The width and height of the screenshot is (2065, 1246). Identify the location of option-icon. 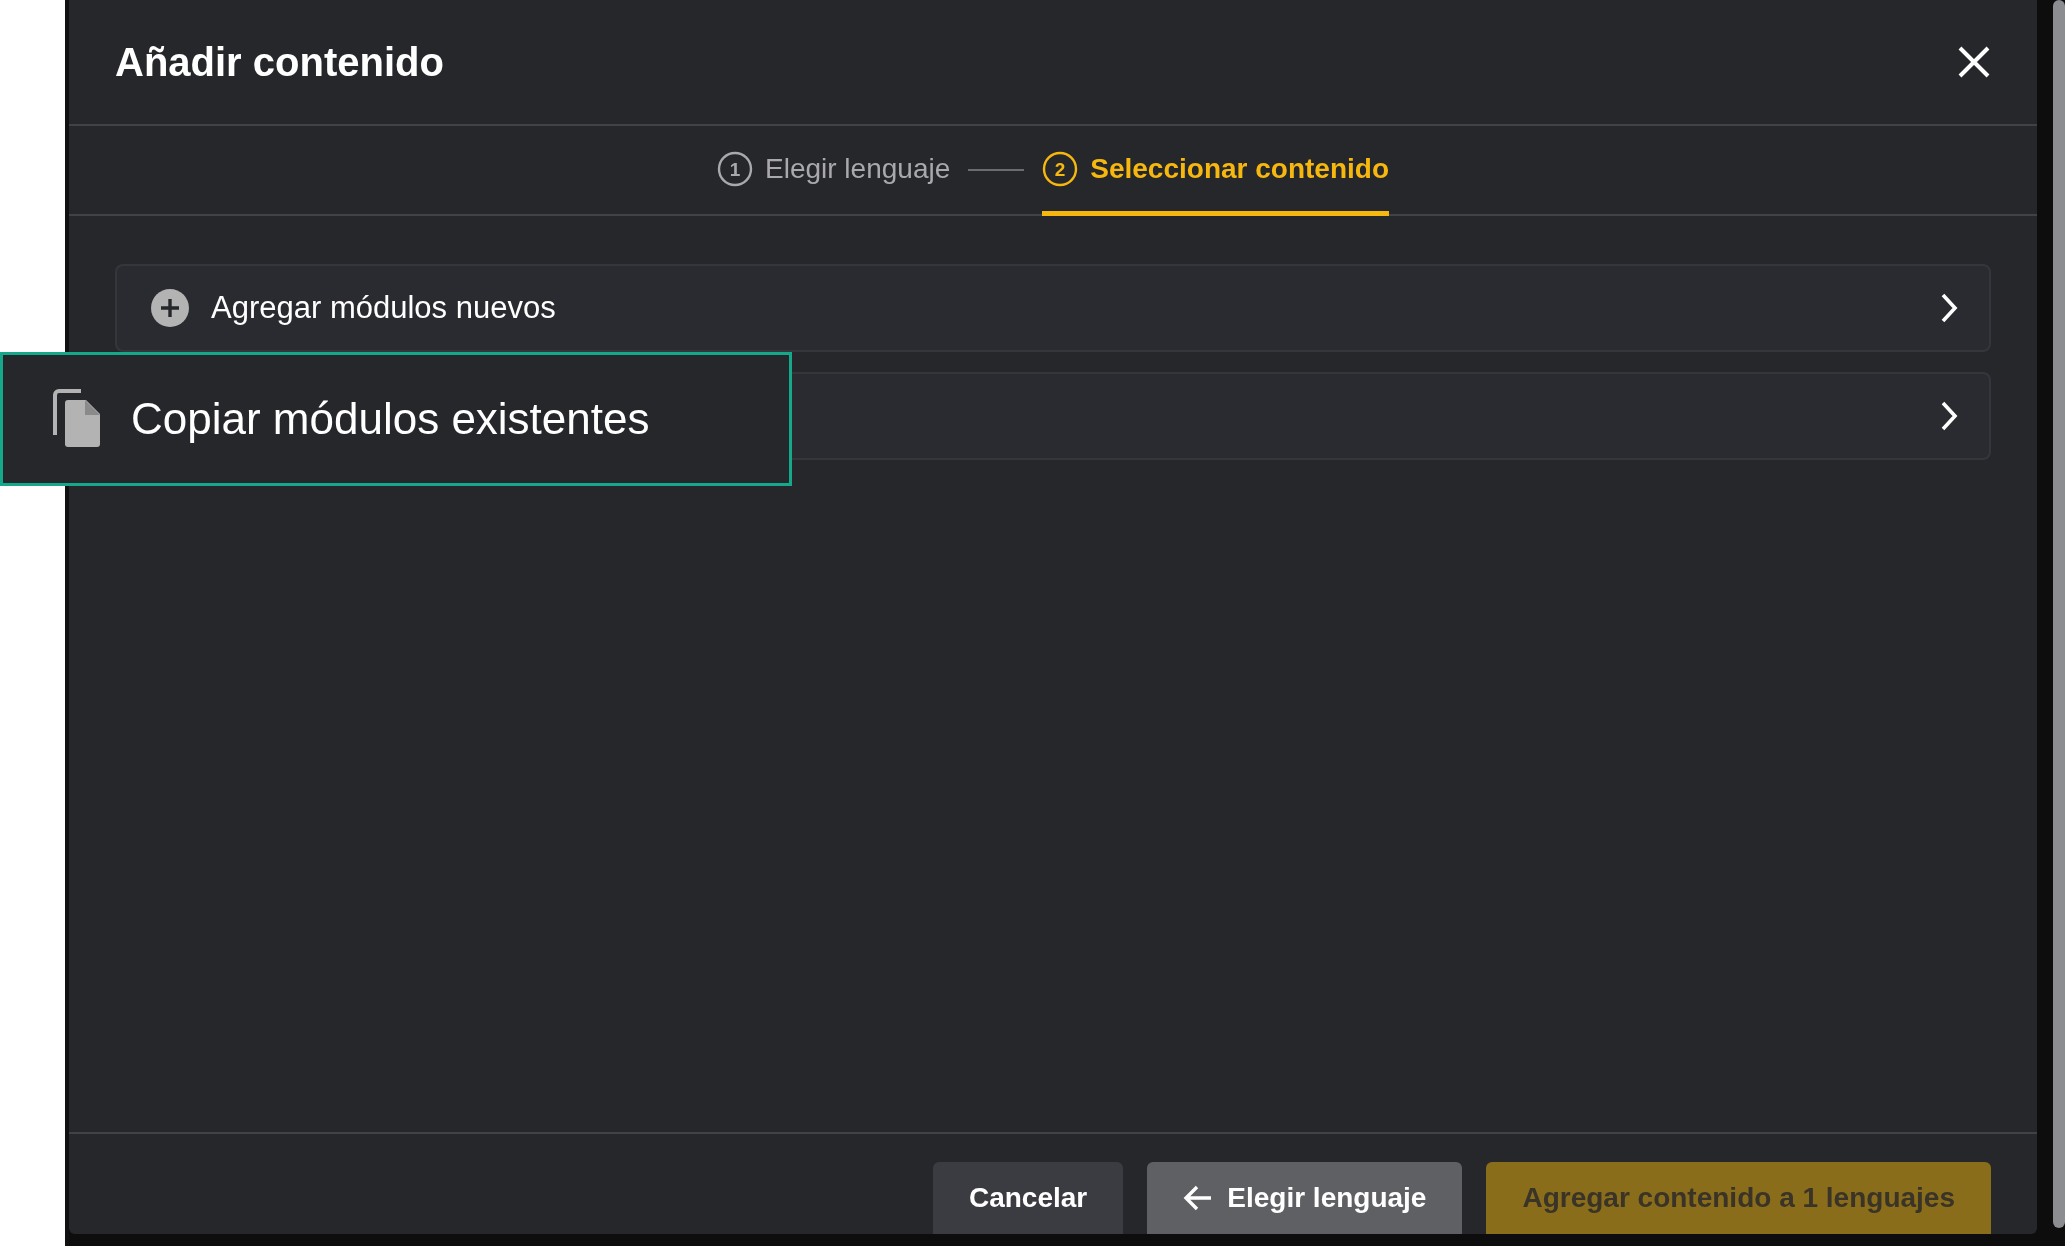
(170, 308).